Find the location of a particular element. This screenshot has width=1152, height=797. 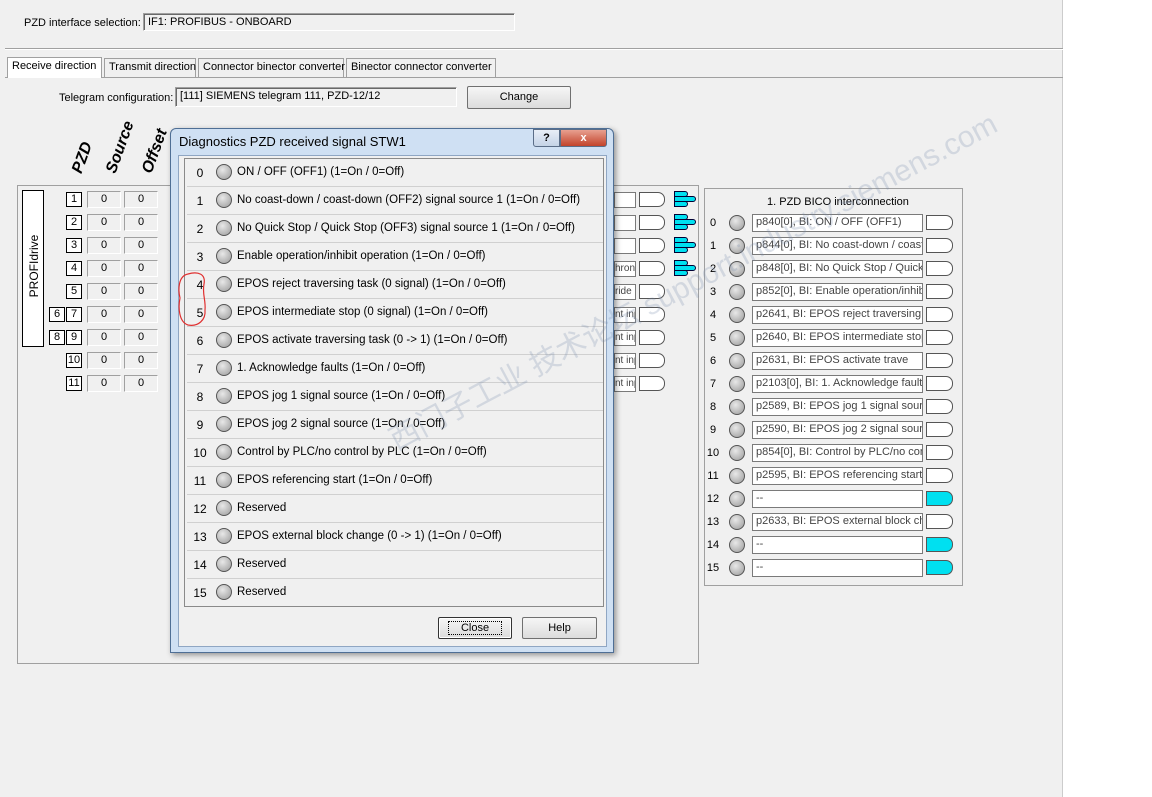

dialog-close-icon: x is located at coordinates (583, 138).